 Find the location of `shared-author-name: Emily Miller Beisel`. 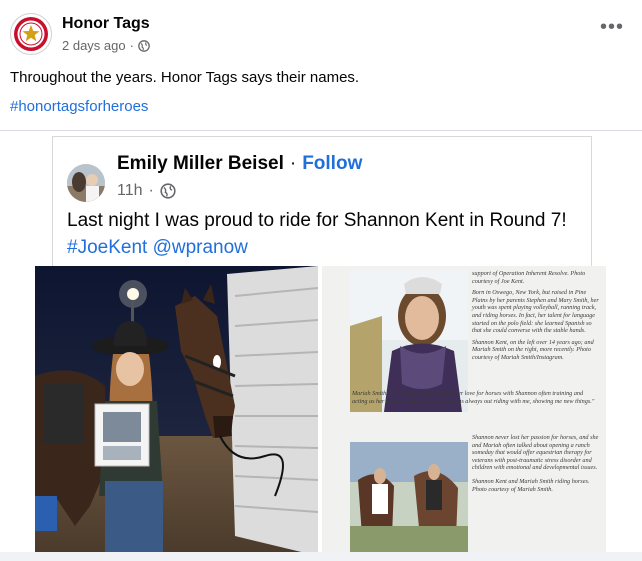

shared-author-name: Emily Miller Beisel is located at coordinates (200, 163).